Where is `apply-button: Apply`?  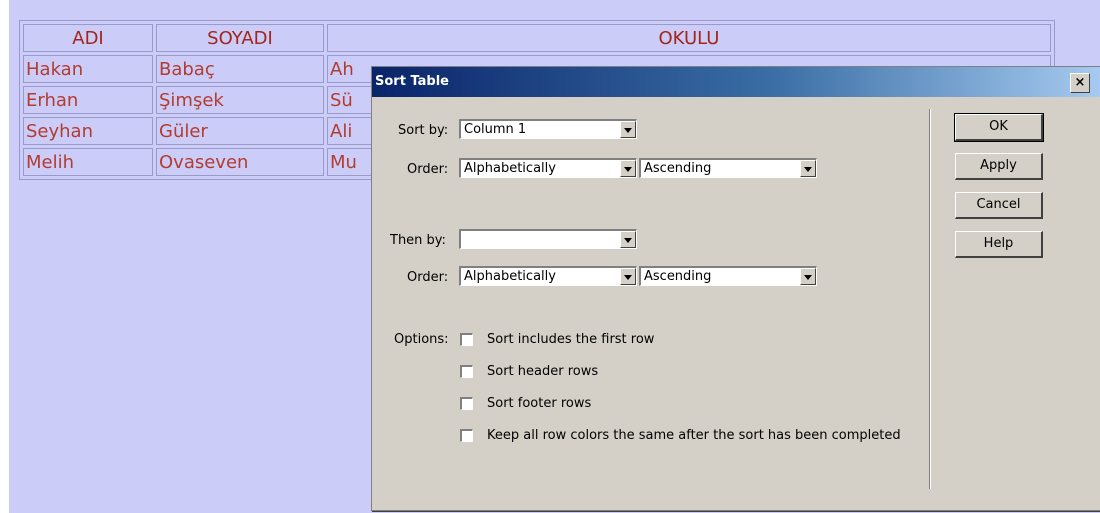 apply-button: Apply is located at coordinates (999, 166).